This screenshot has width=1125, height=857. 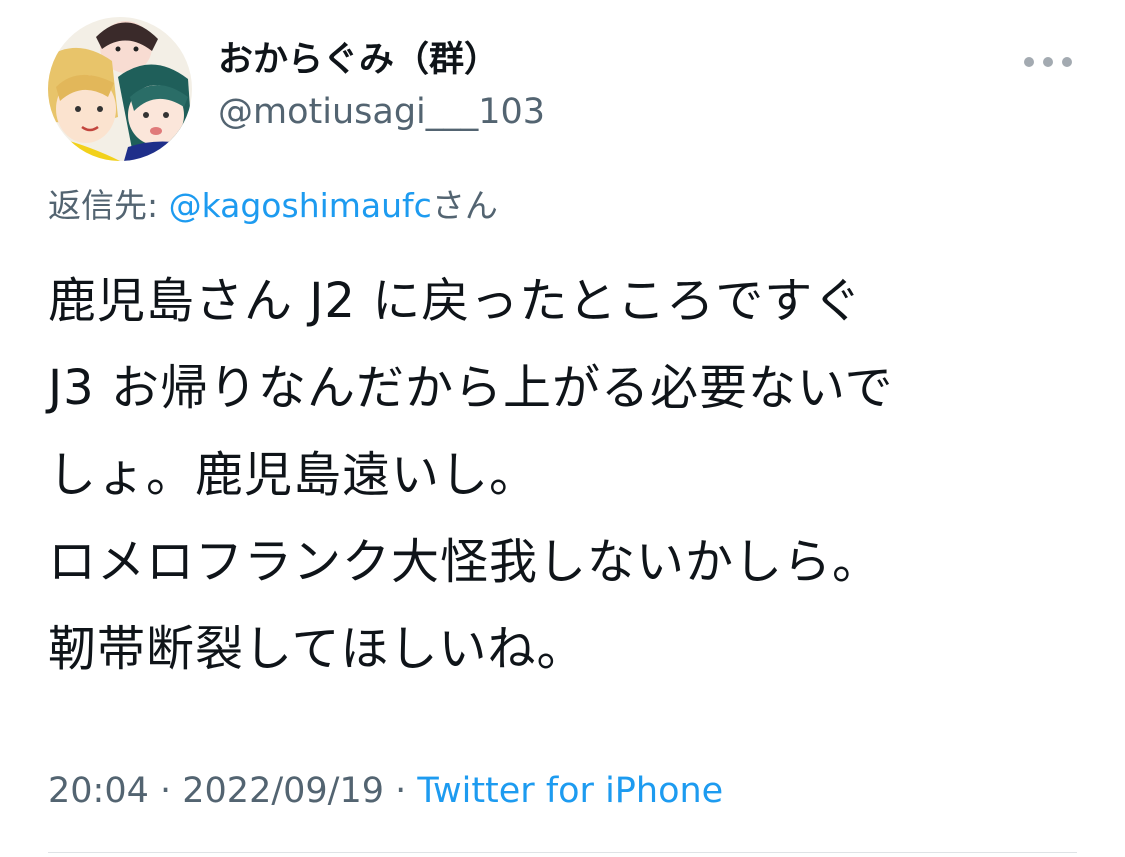 I want to click on tweet-text-line: 靭帯断裂してほしいね。, so click(x=317, y=649).